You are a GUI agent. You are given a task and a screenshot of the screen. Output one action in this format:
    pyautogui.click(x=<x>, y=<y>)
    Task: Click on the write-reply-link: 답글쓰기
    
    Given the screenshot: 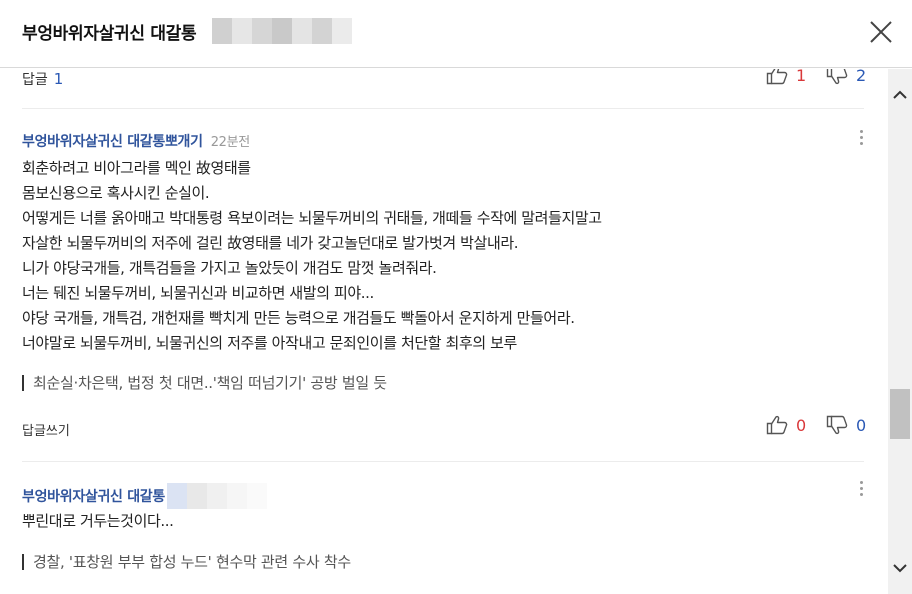 What is the action you would take?
    pyautogui.click(x=46, y=429)
    